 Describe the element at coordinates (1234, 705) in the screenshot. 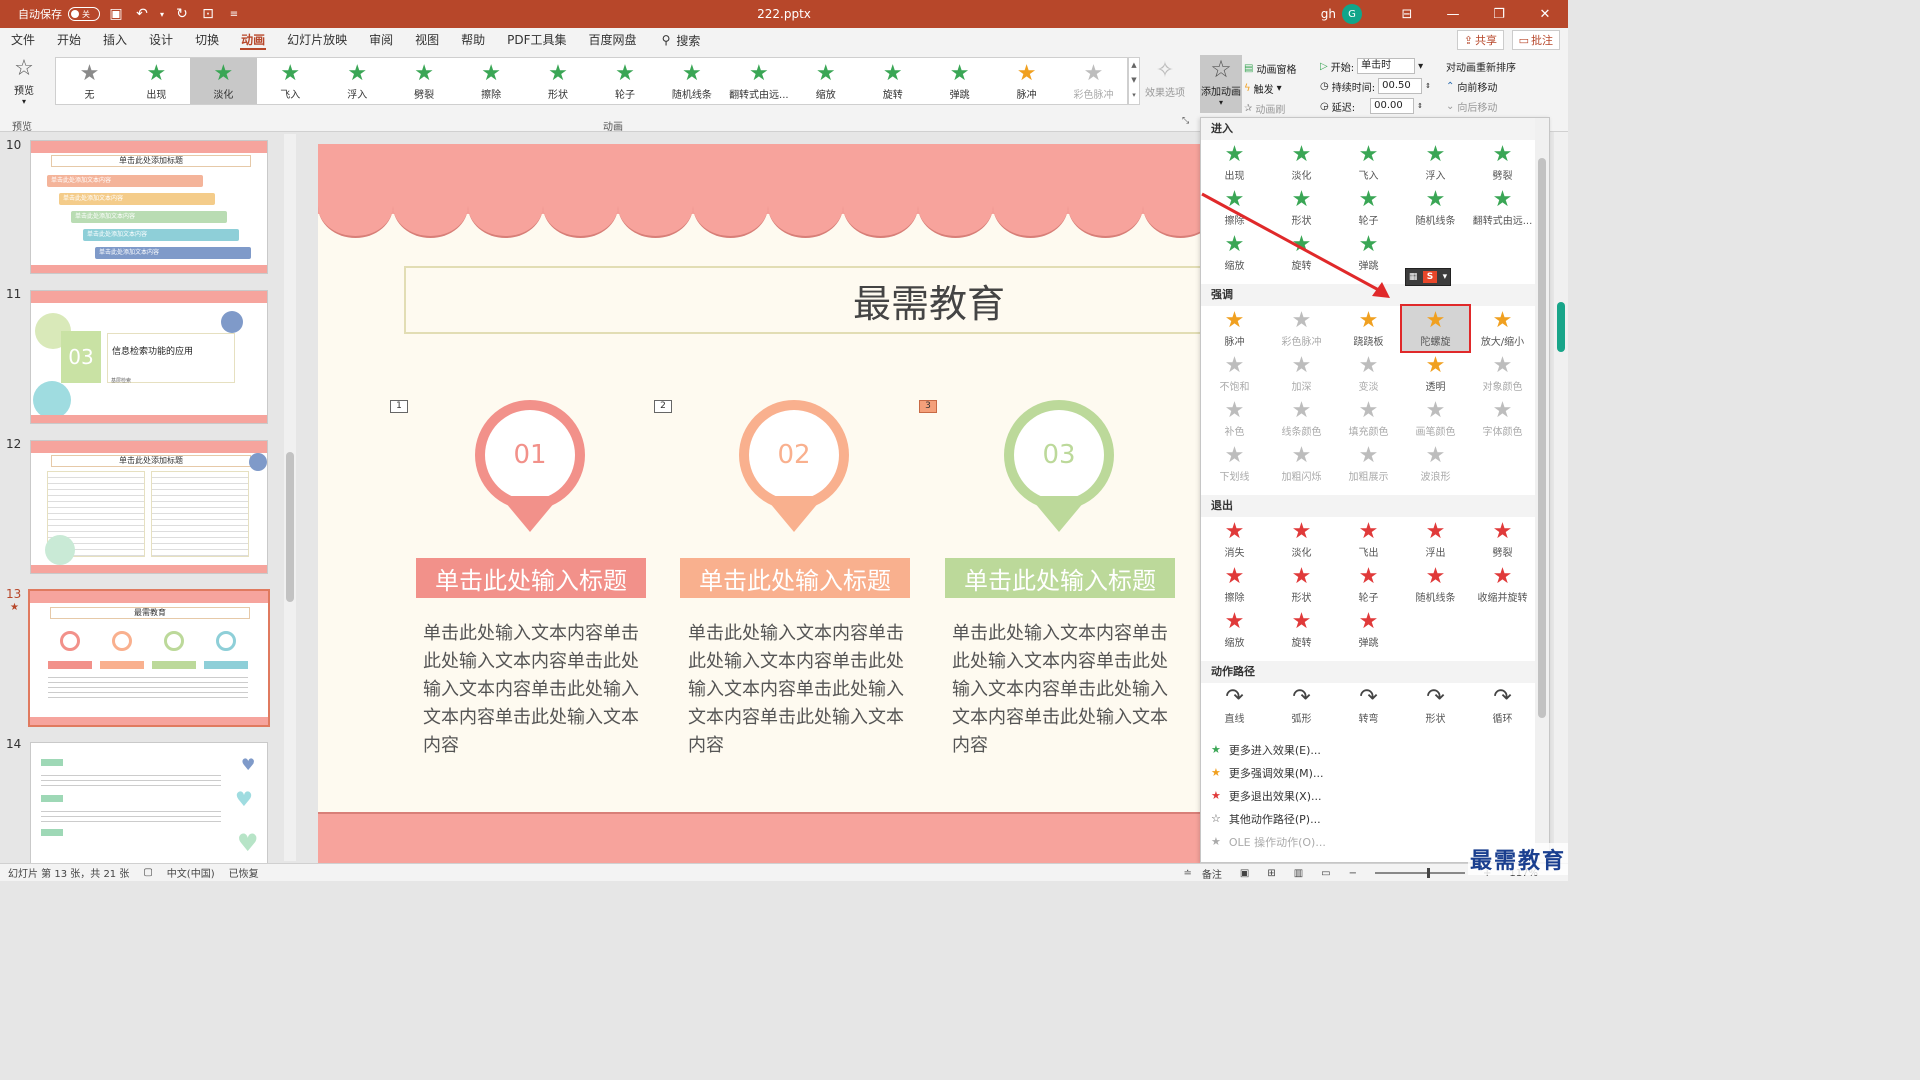

I see `paths-effect-0: ↷ 直线` at that location.